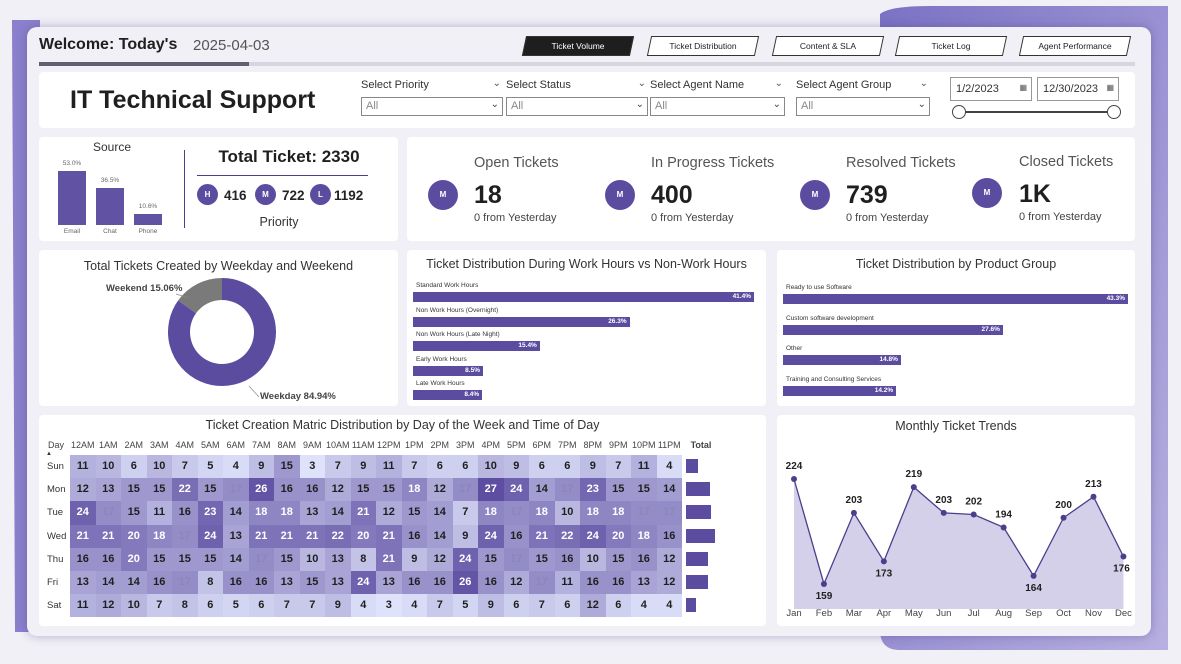 The height and width of the screenshot is (664, 1181). What do you see at coordinates (1075, 46) in the screenshot?
I see `tab-agent-performance: Agent Performance` at bounding box center [1075, 46].